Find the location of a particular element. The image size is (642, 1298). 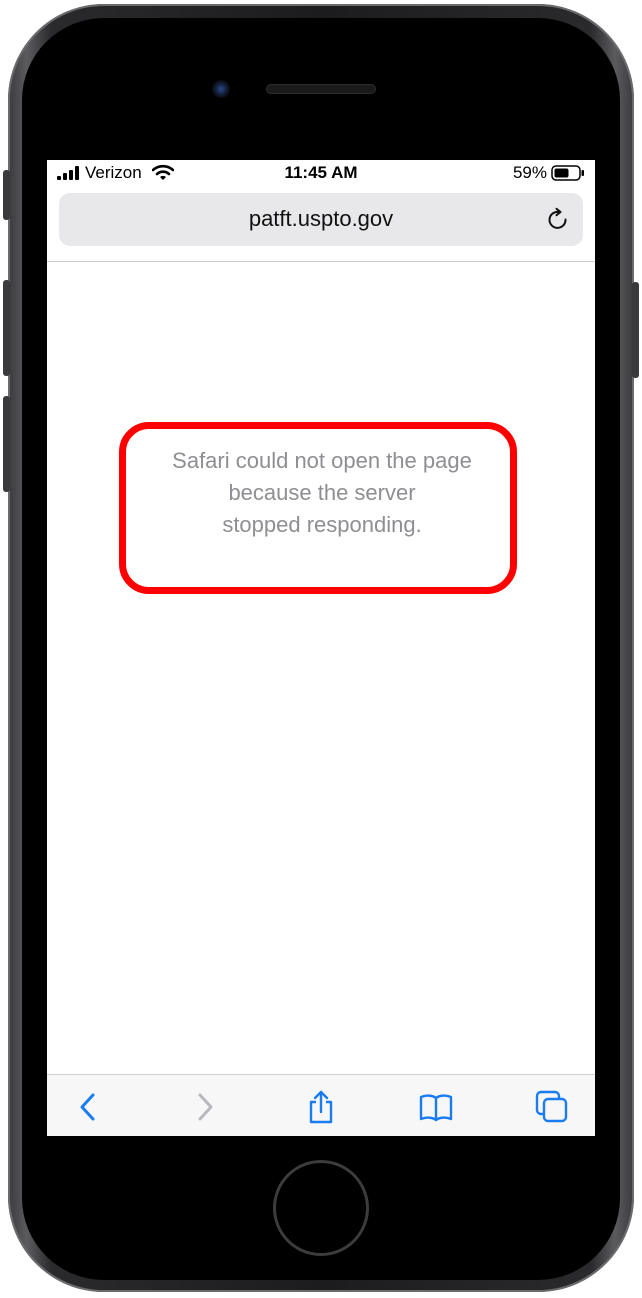

volume-up-button is located at coordinates (6, 328).